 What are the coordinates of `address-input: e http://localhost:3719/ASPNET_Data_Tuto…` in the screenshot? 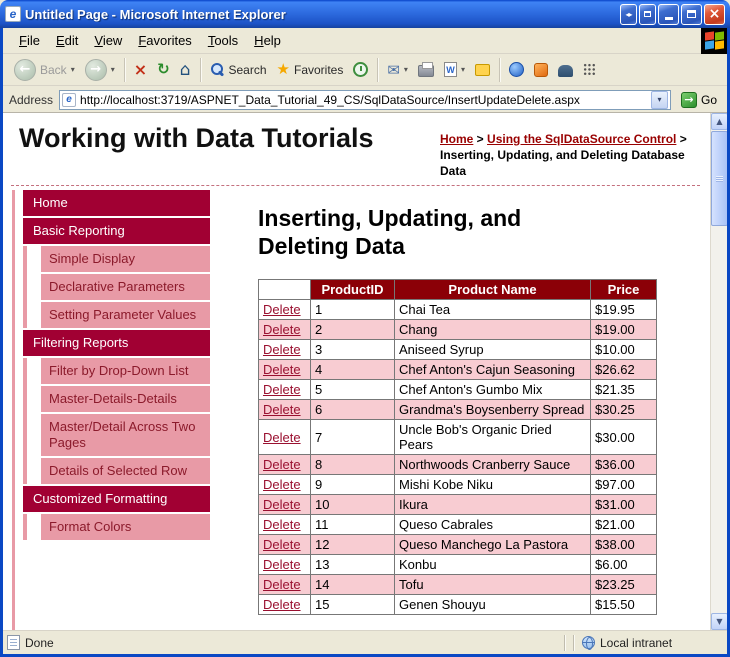 It's located at (365, 99).